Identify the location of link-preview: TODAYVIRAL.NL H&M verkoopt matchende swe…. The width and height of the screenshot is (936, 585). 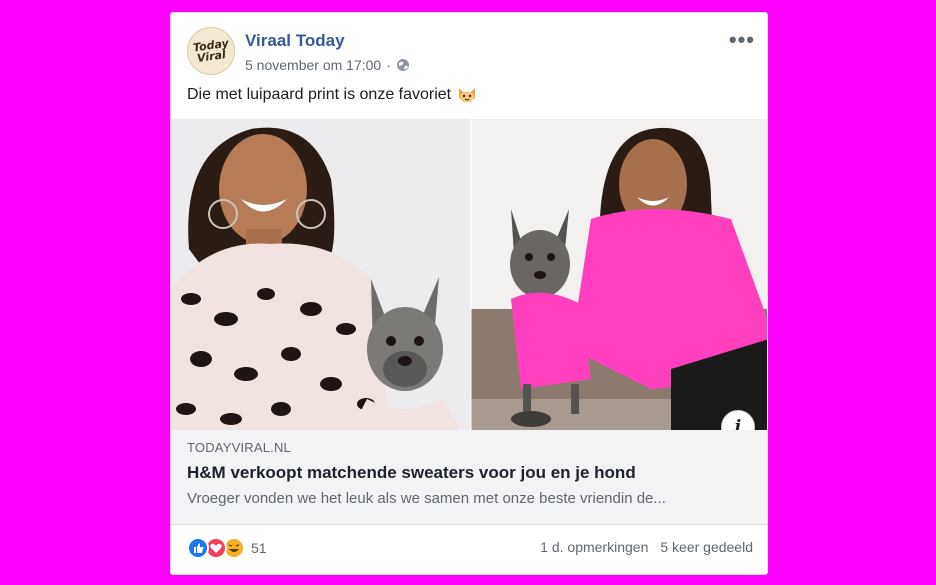
(469, 477).